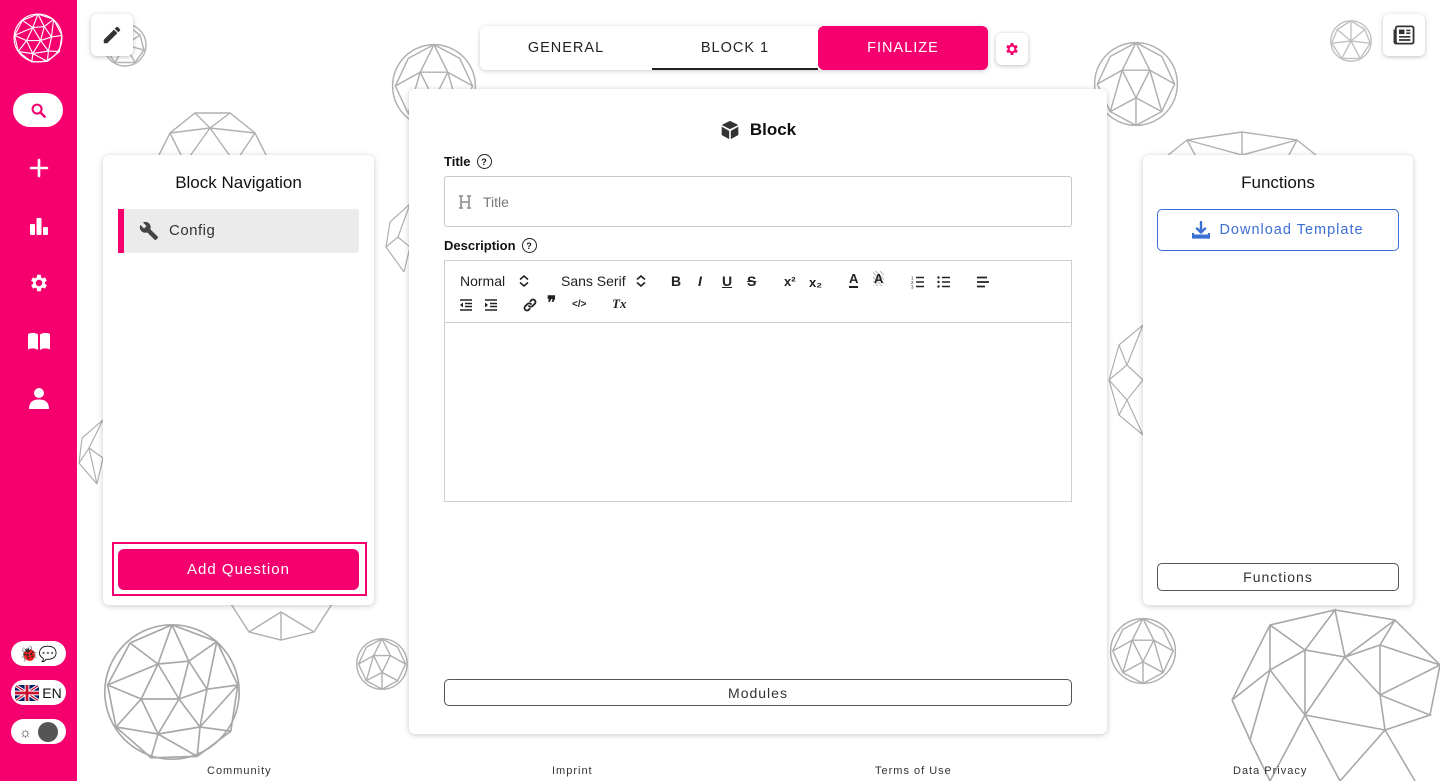 The width and height of the screenshot is (1440, 781). I want to click on download-template-label: Download Template, so click(1291, 230).